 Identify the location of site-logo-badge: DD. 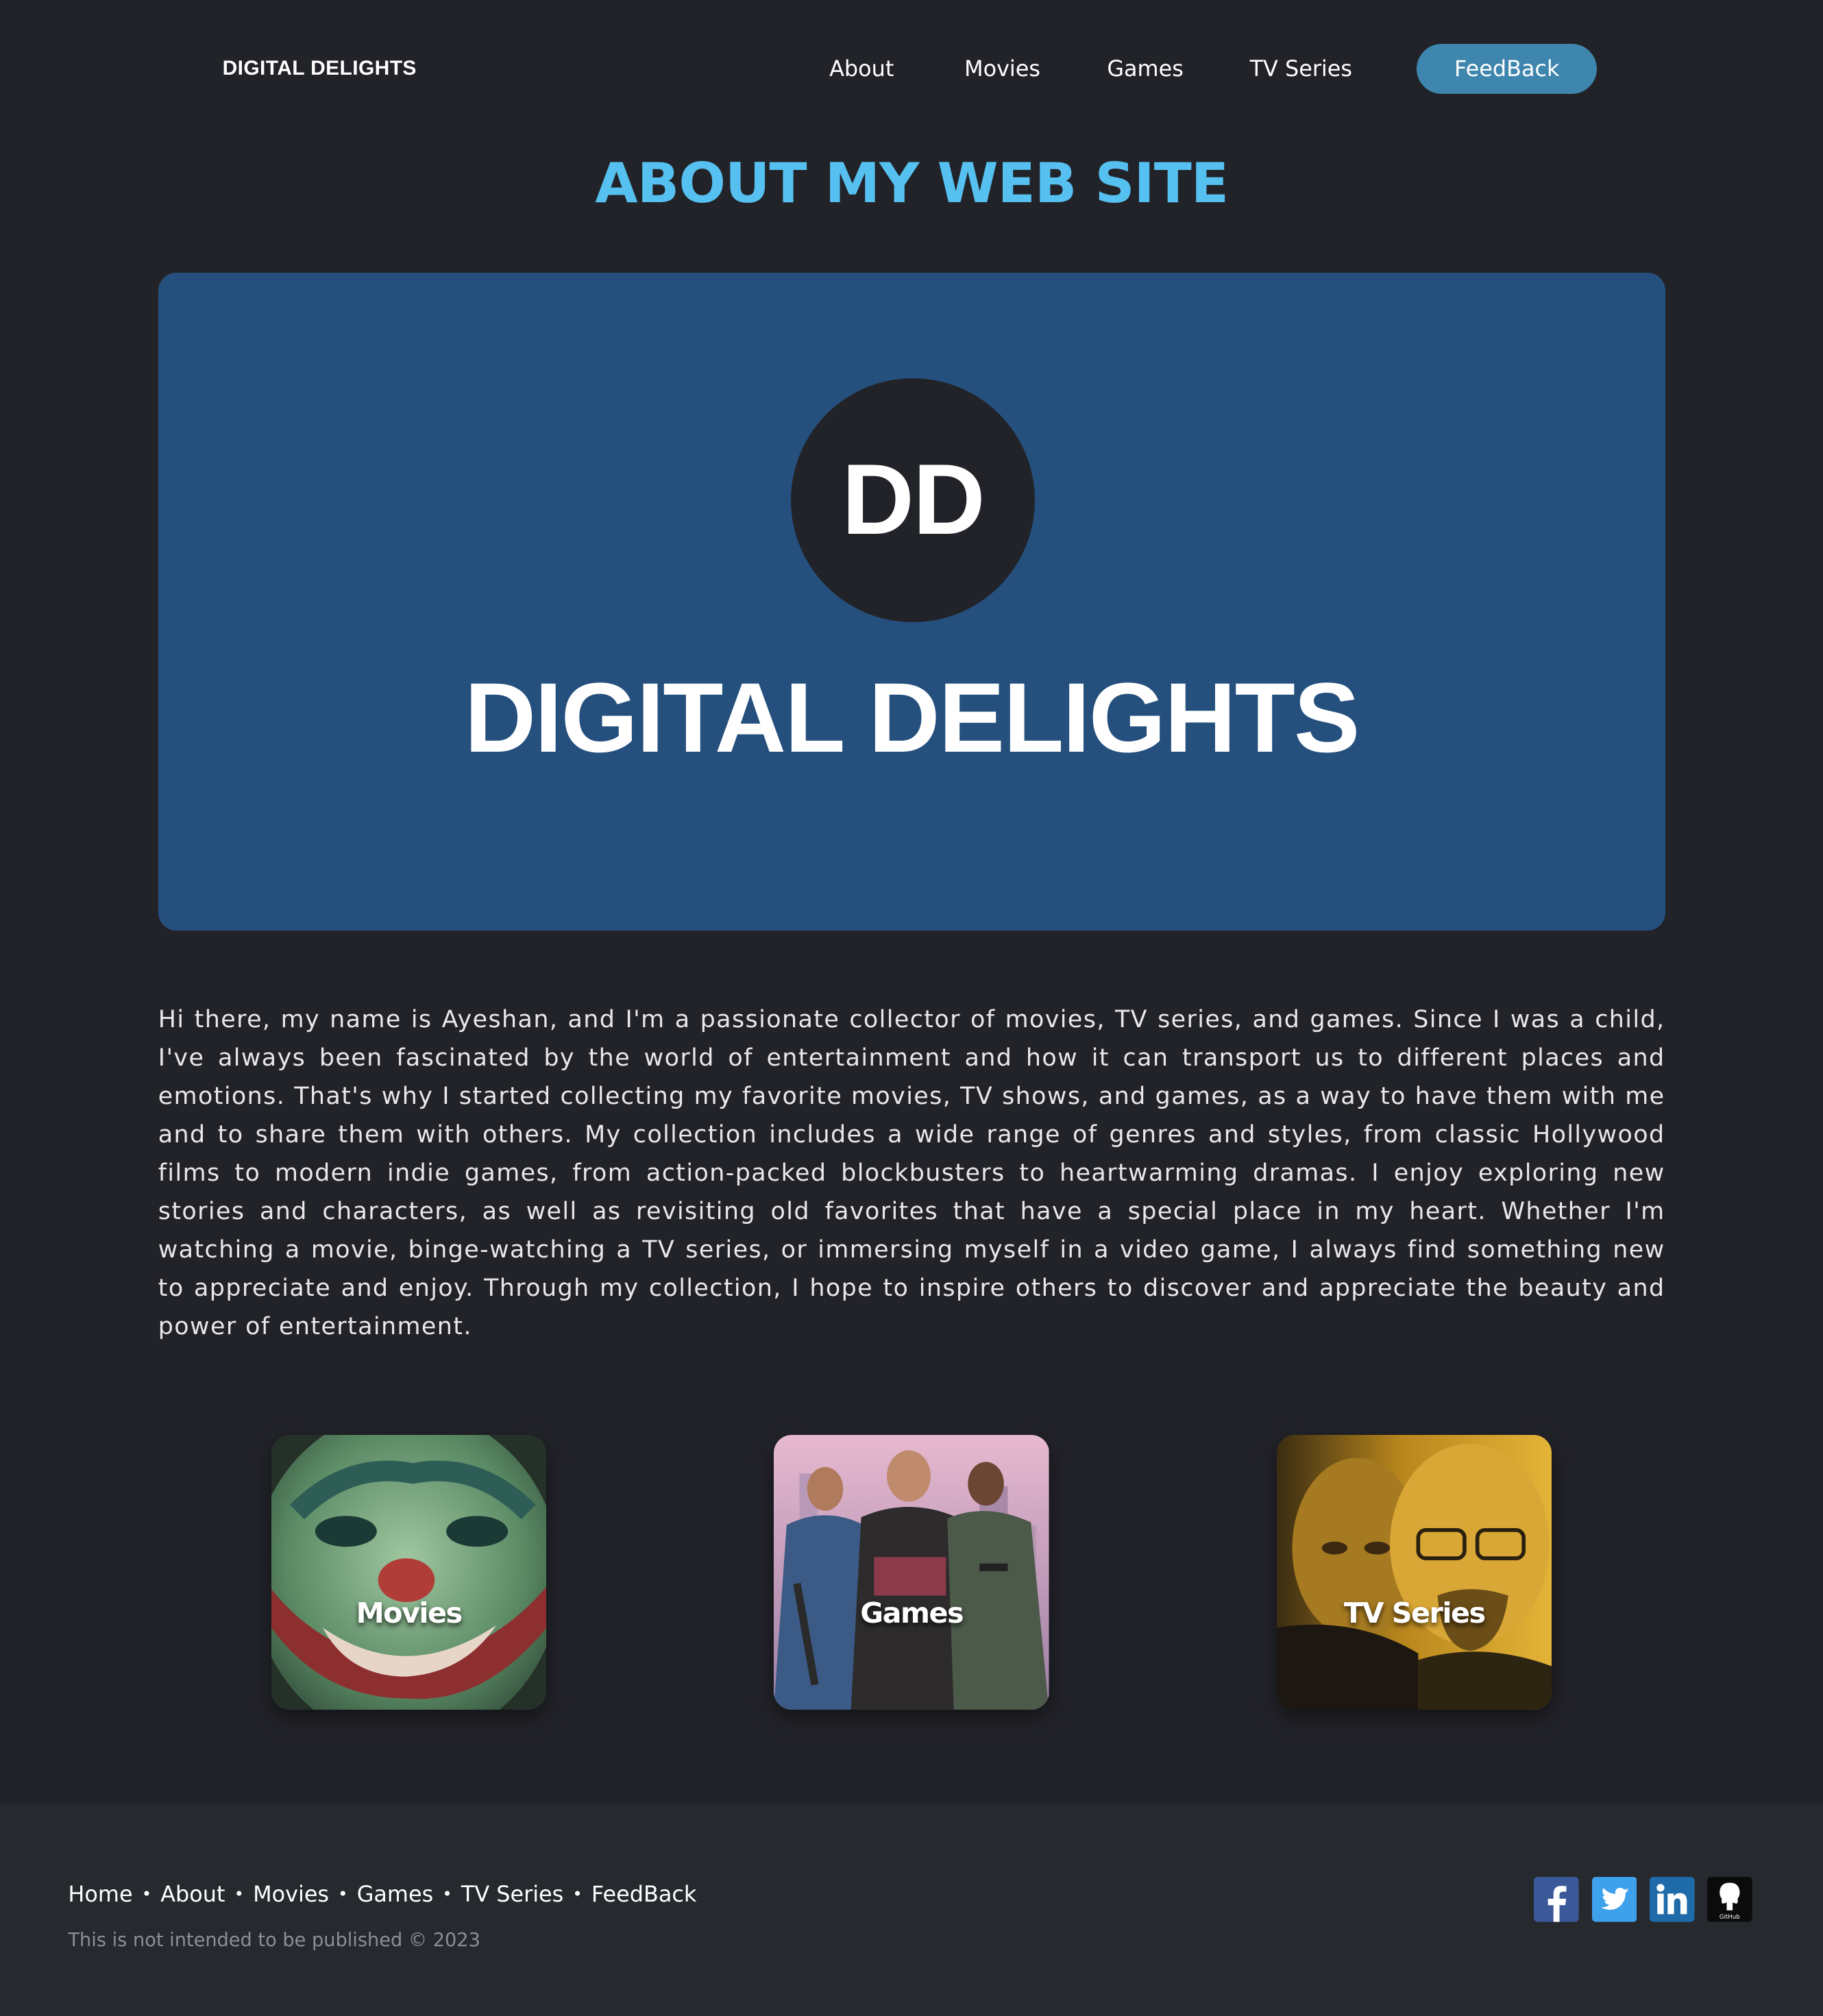
(913, 500).